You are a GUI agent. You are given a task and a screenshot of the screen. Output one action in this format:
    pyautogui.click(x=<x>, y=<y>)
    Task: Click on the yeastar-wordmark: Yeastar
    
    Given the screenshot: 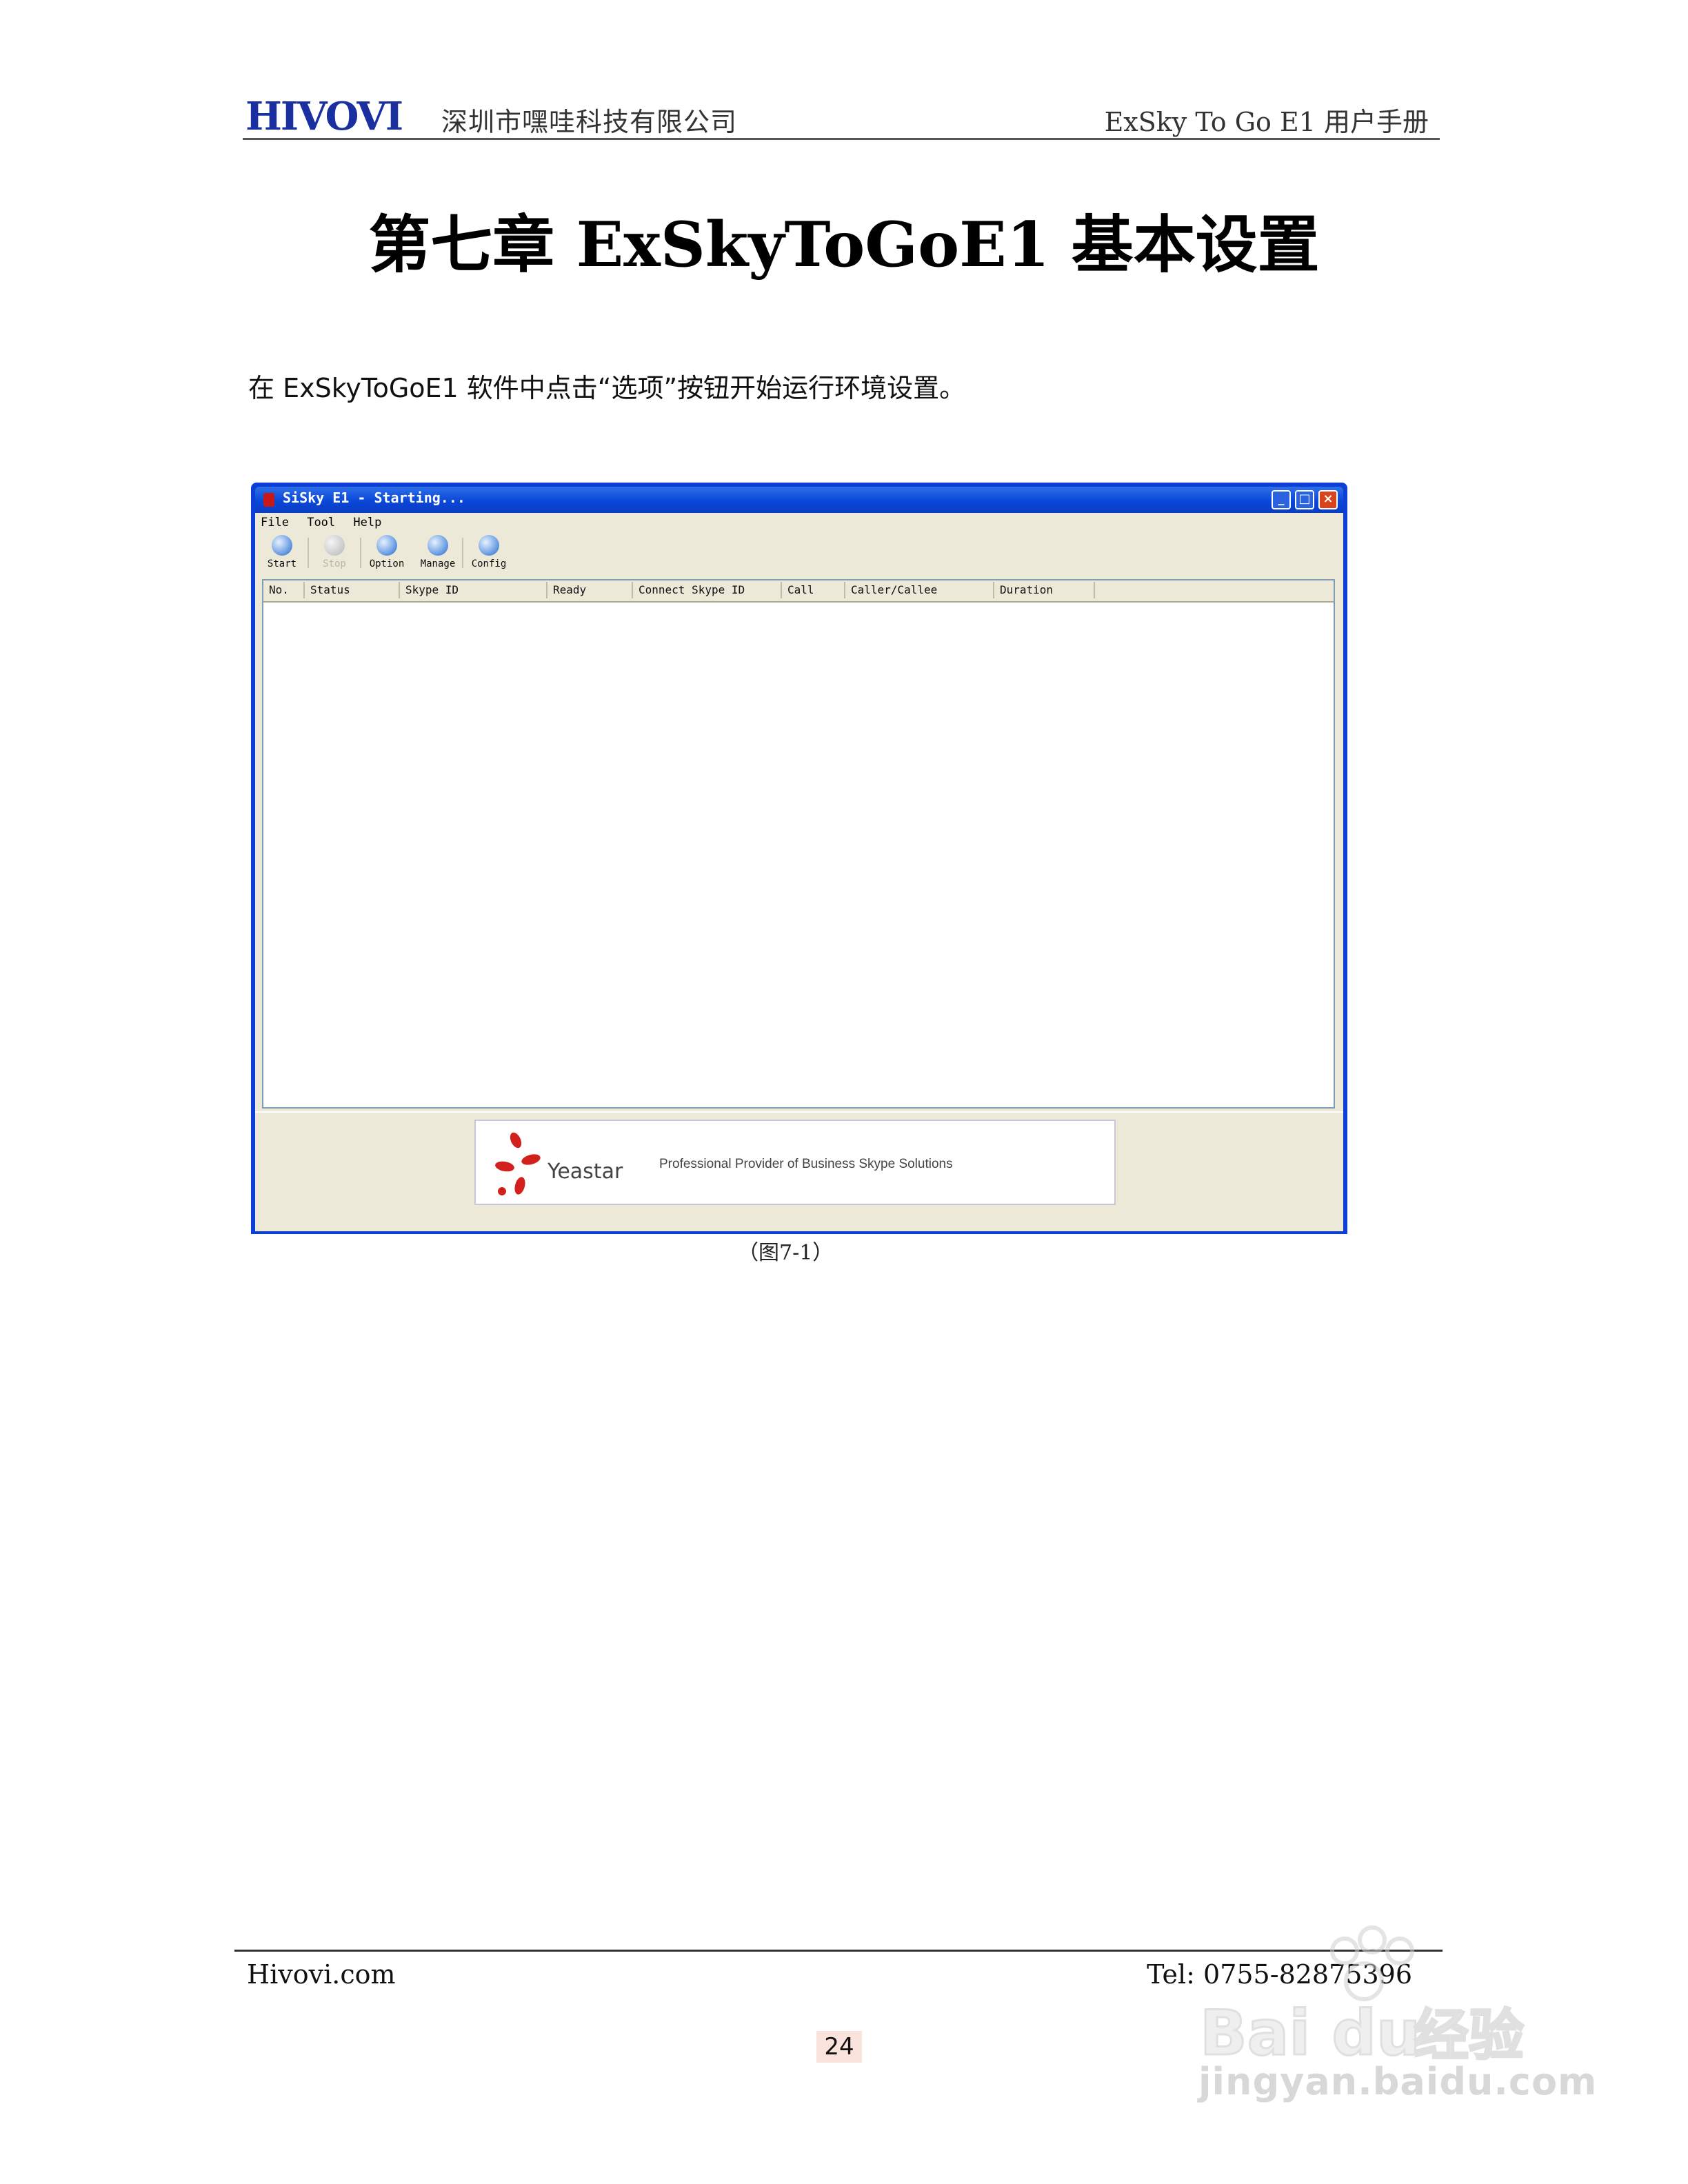 What is the action you would take?
    pyautogui.click(x=585, y=1172)
    